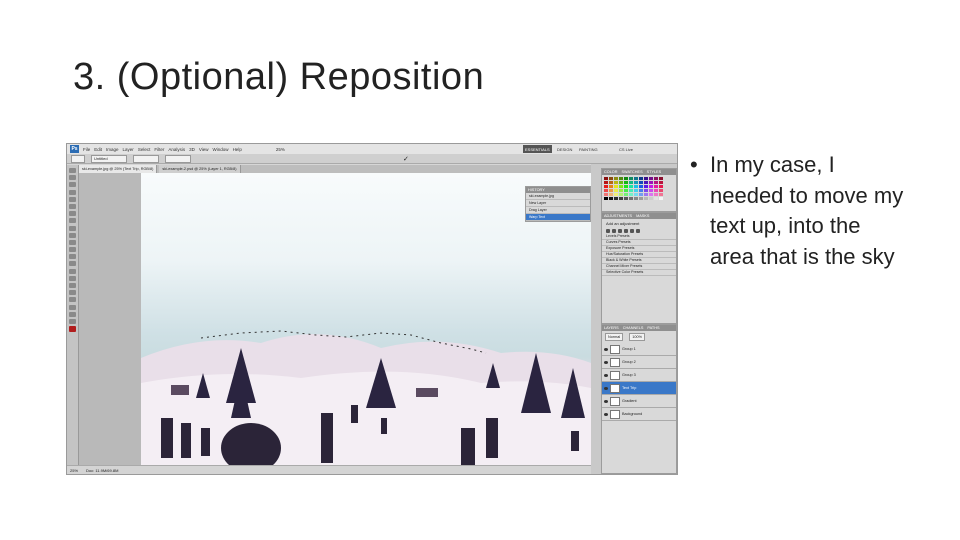  What do you see at coordinates (620, 231) in the screenshot?
I see `curves-icon` at bounding box center [620, 231].